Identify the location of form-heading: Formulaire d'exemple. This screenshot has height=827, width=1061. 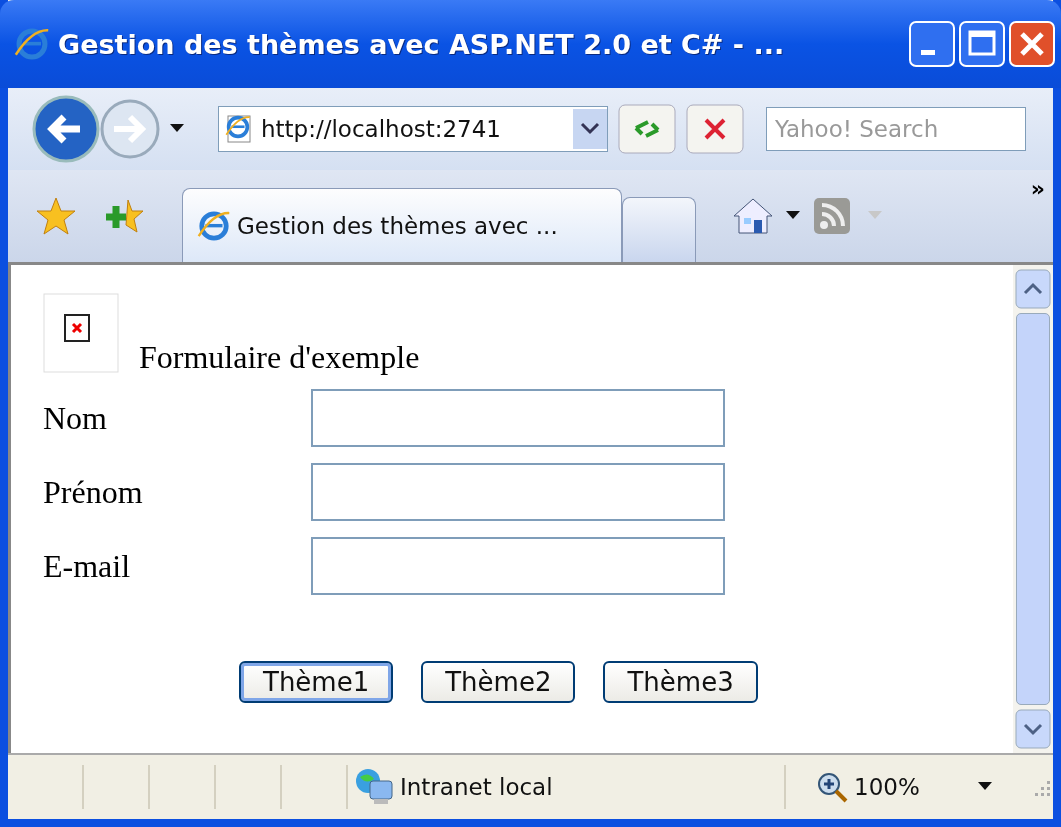
(279, 357).